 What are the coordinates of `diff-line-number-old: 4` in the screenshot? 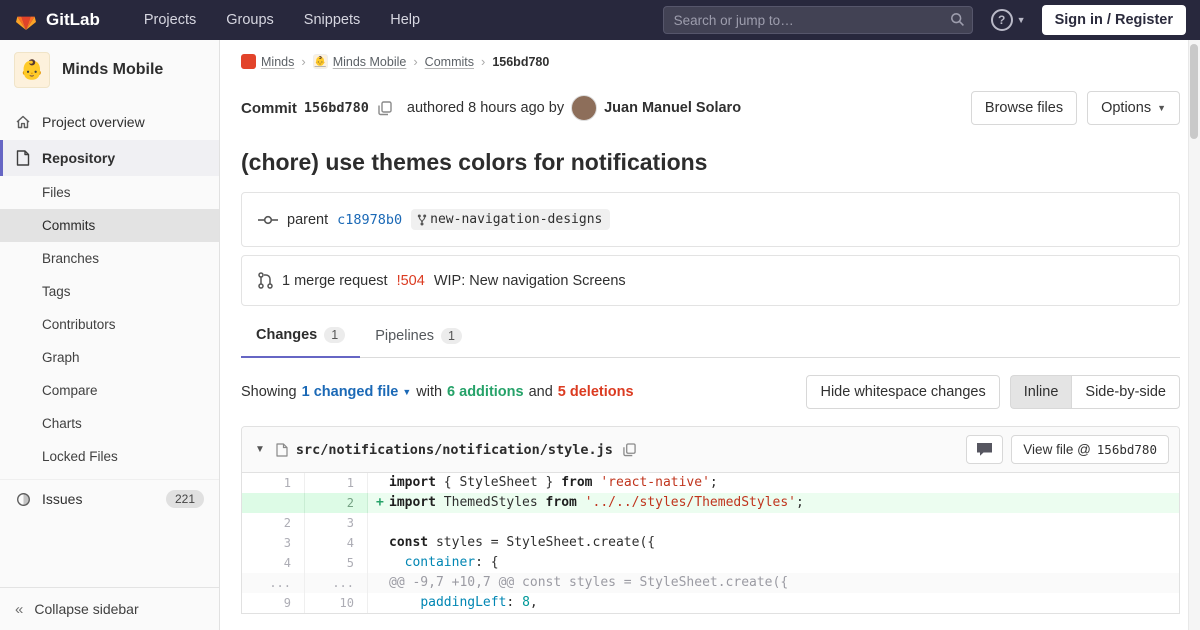 It's located at (273, 563).